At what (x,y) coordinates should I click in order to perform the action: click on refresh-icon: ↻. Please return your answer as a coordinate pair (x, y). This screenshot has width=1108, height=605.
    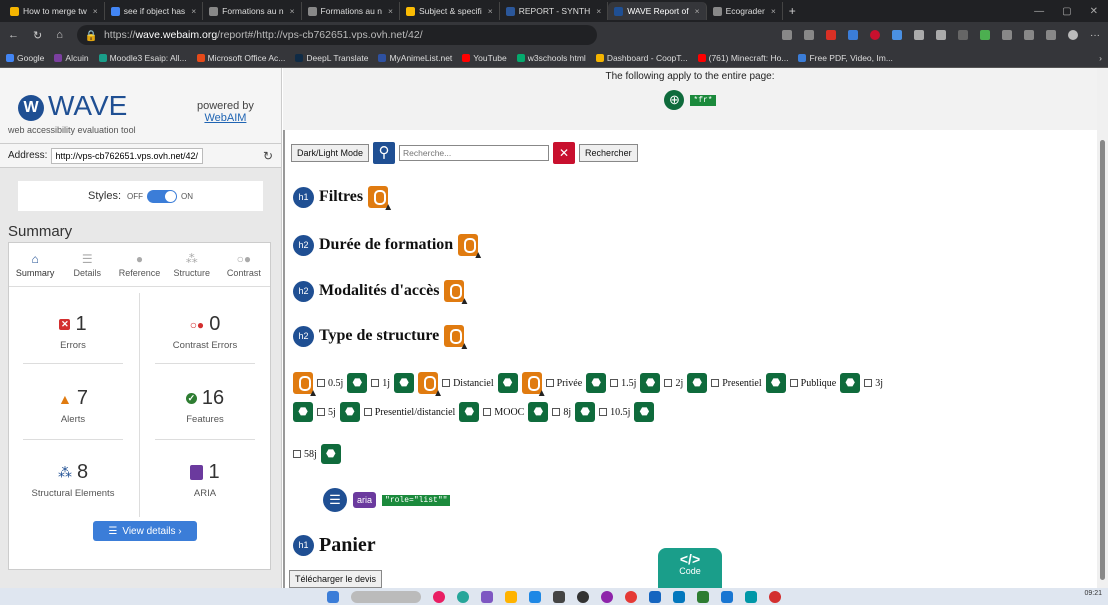
    Looking at the image, I should click on (268, 156).